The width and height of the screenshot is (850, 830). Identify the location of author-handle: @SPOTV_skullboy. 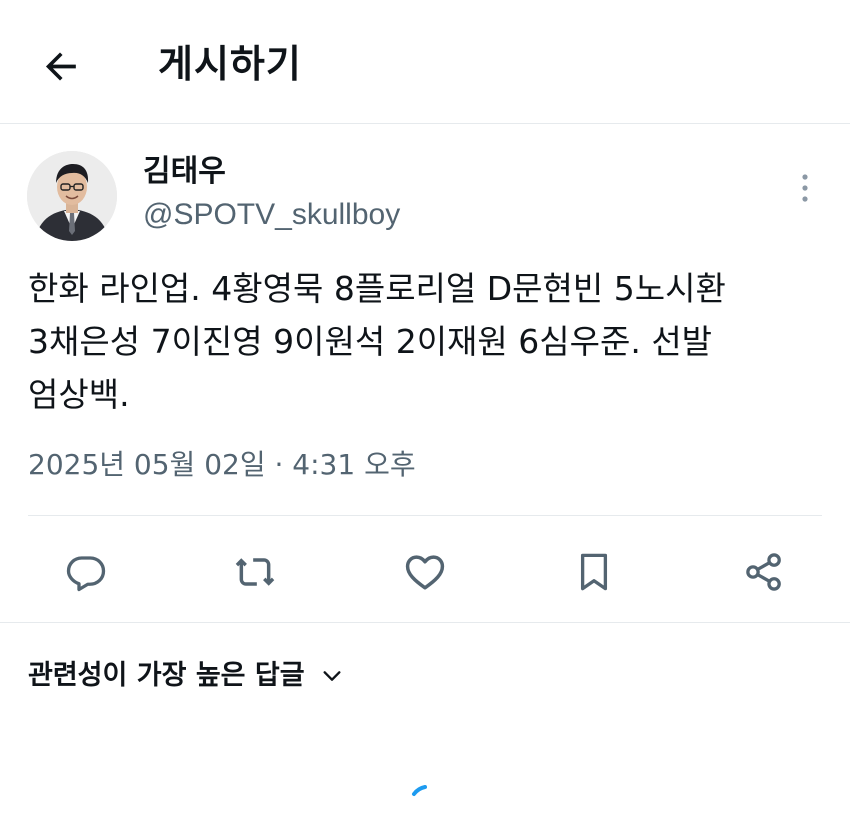
(271, 215).